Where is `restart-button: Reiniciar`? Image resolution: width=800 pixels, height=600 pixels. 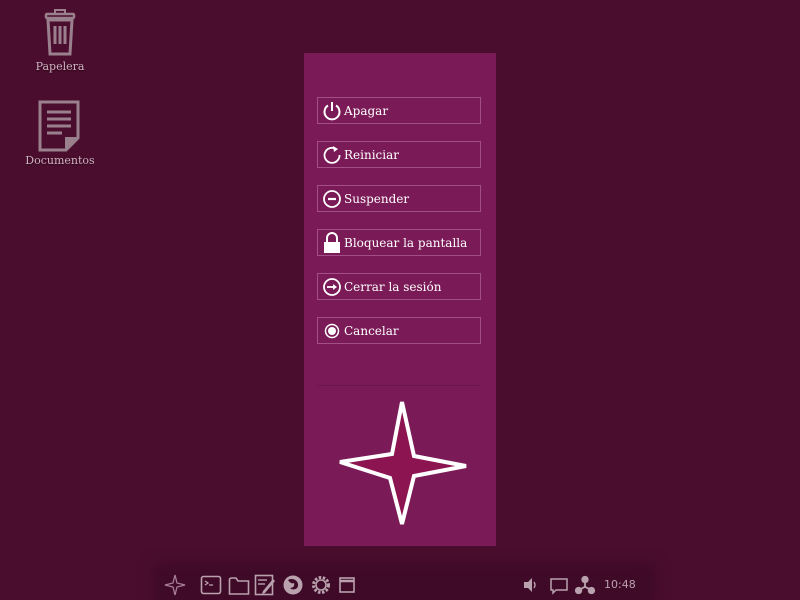 restart-button: Reiniciar is located at coordinates (399, 154).